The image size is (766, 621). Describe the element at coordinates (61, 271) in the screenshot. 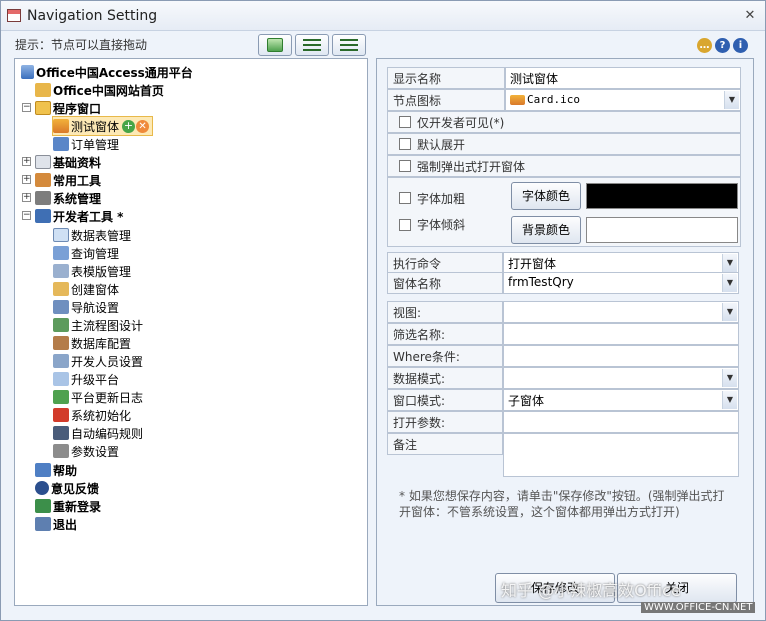

I see `template-icon` at that location.